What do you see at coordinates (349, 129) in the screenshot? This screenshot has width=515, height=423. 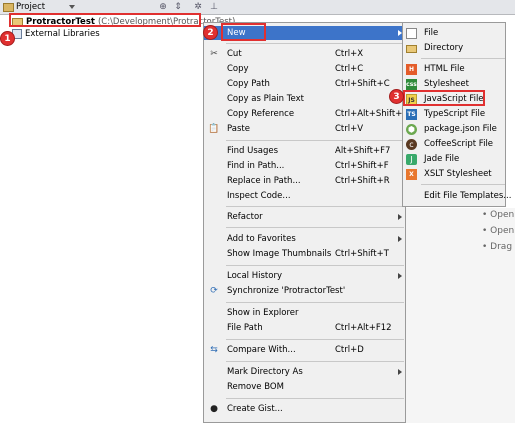 I see `menu-item-shortcut: Ctrl+V` at bounding box center [349, 129].